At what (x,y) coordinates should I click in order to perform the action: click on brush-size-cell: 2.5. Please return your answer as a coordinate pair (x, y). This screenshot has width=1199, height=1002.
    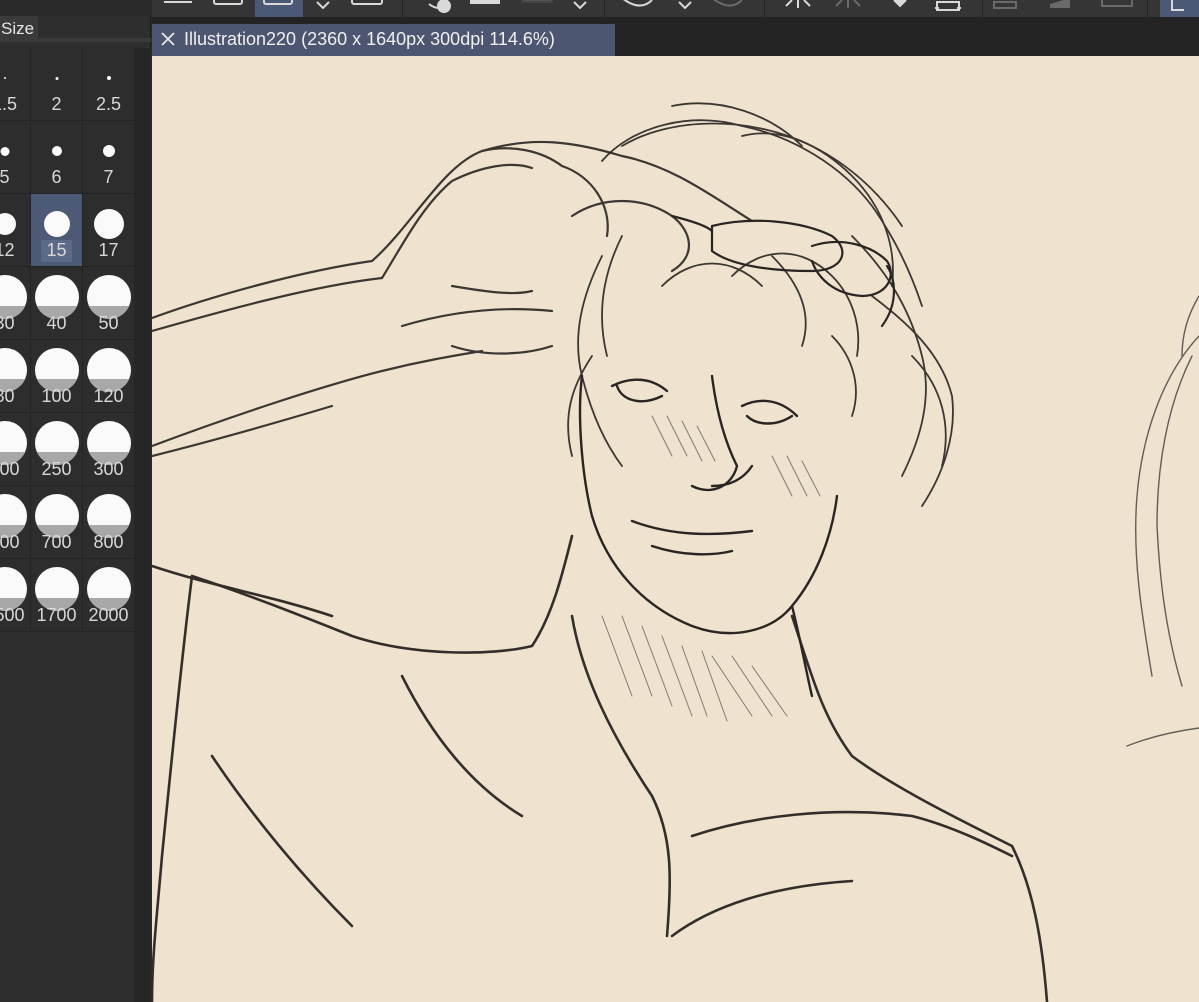
    Looking at the image, I should click on (109, 84).